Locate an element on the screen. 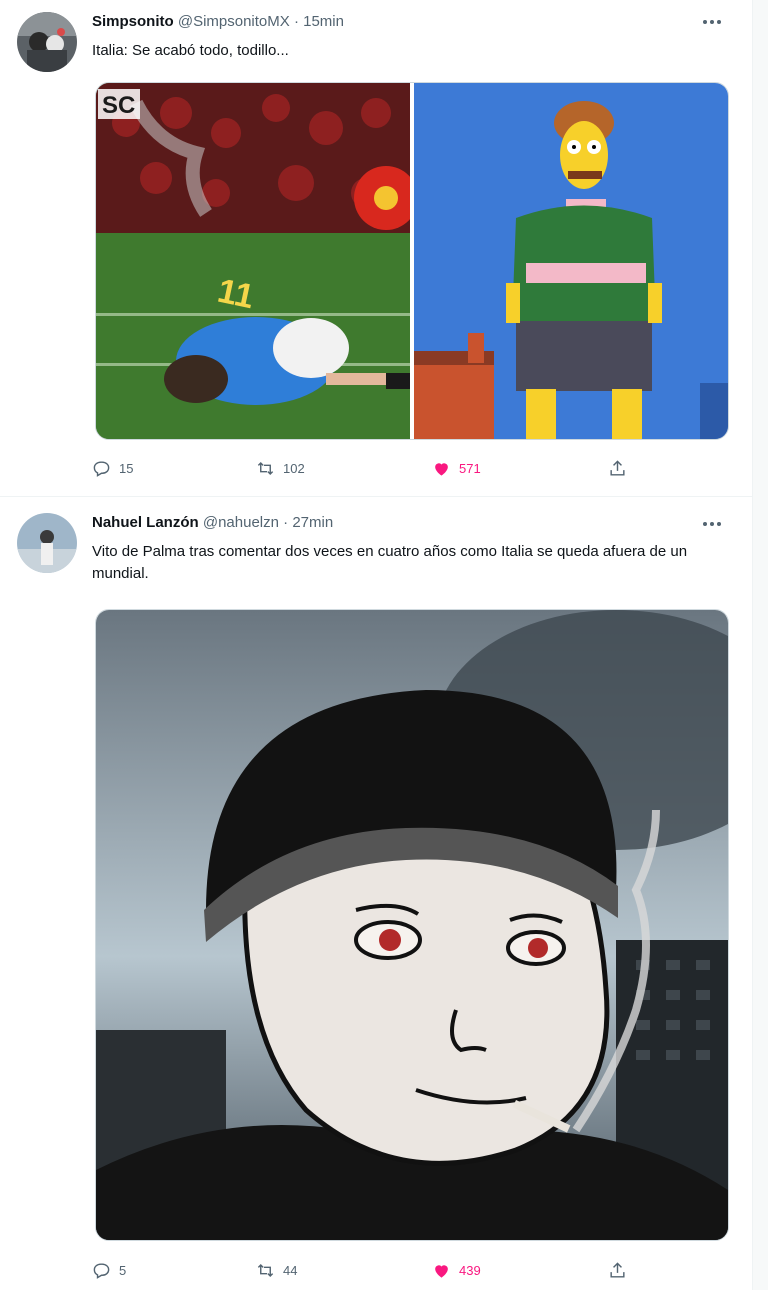  tweet-actions: 5 44 439 is located at coordinates (372, 1270).